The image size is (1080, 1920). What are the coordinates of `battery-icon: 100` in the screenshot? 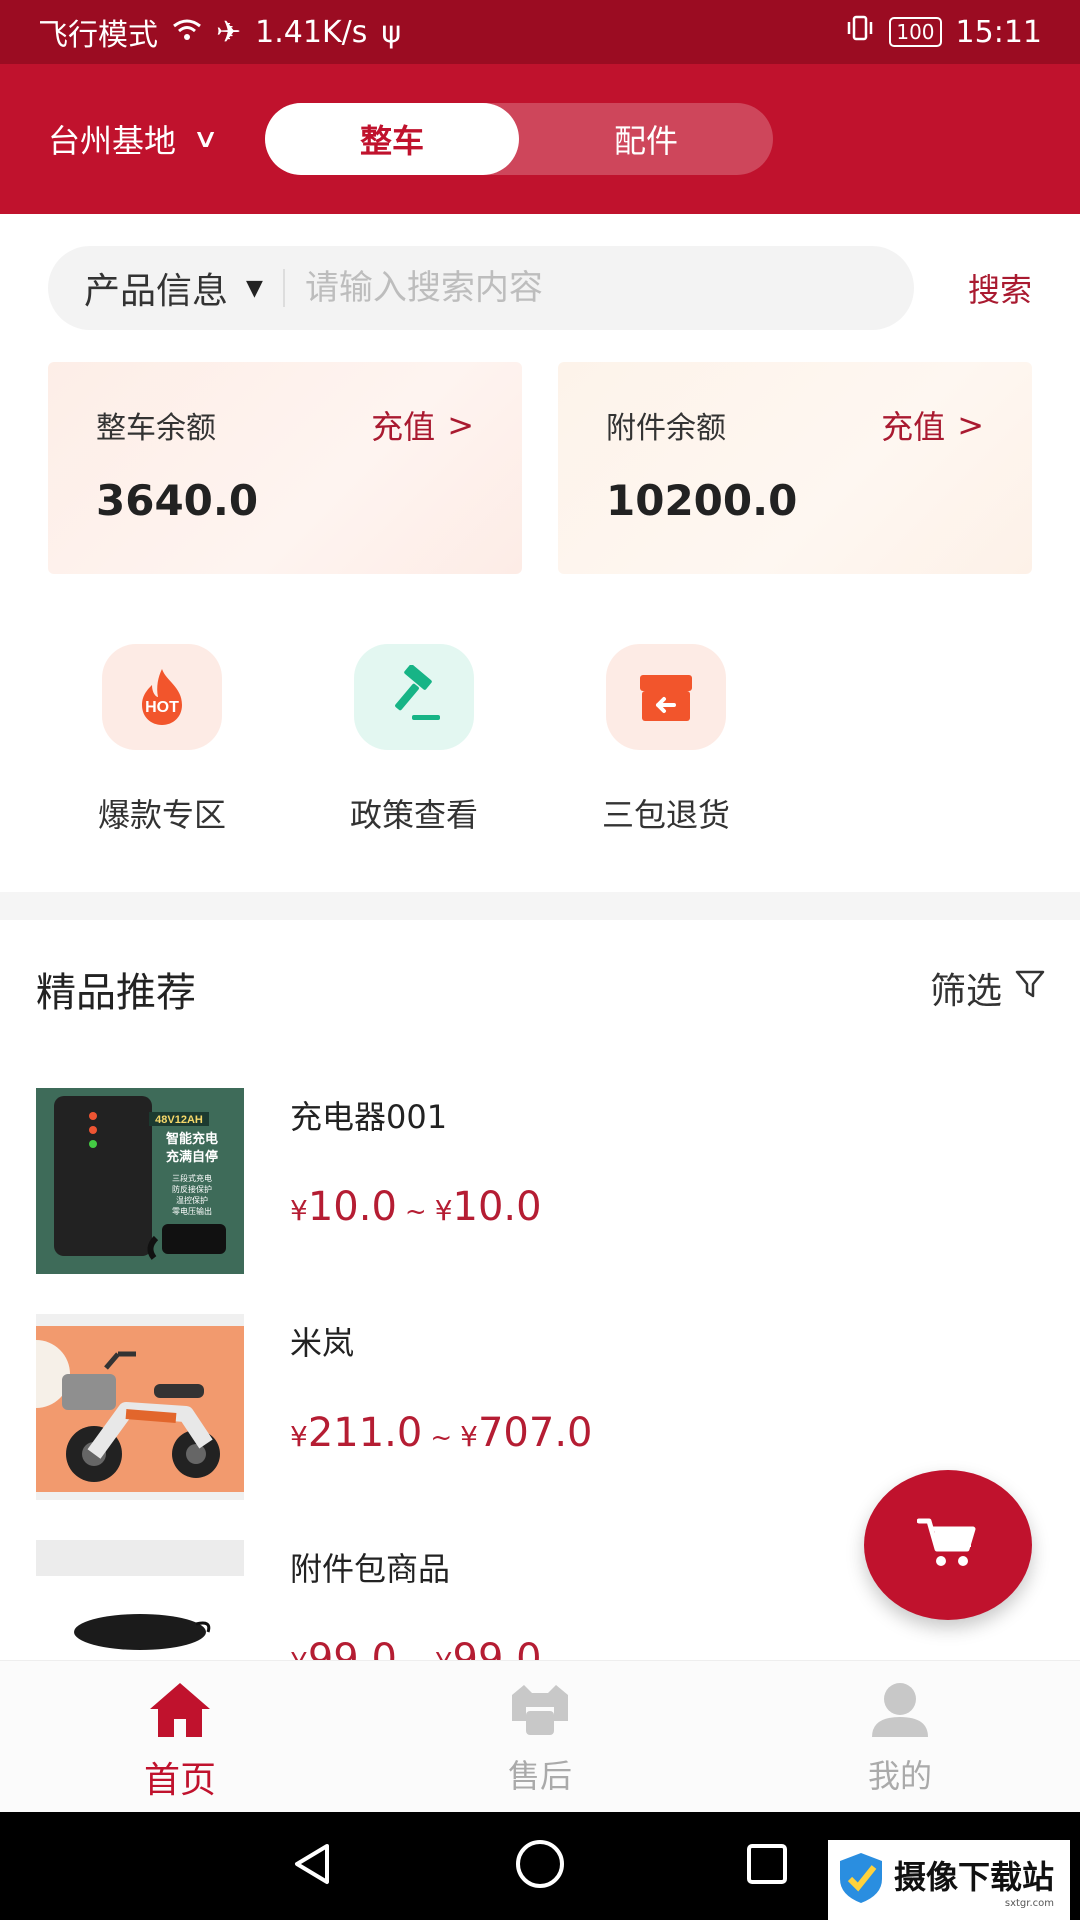 It's located at (915, 32).